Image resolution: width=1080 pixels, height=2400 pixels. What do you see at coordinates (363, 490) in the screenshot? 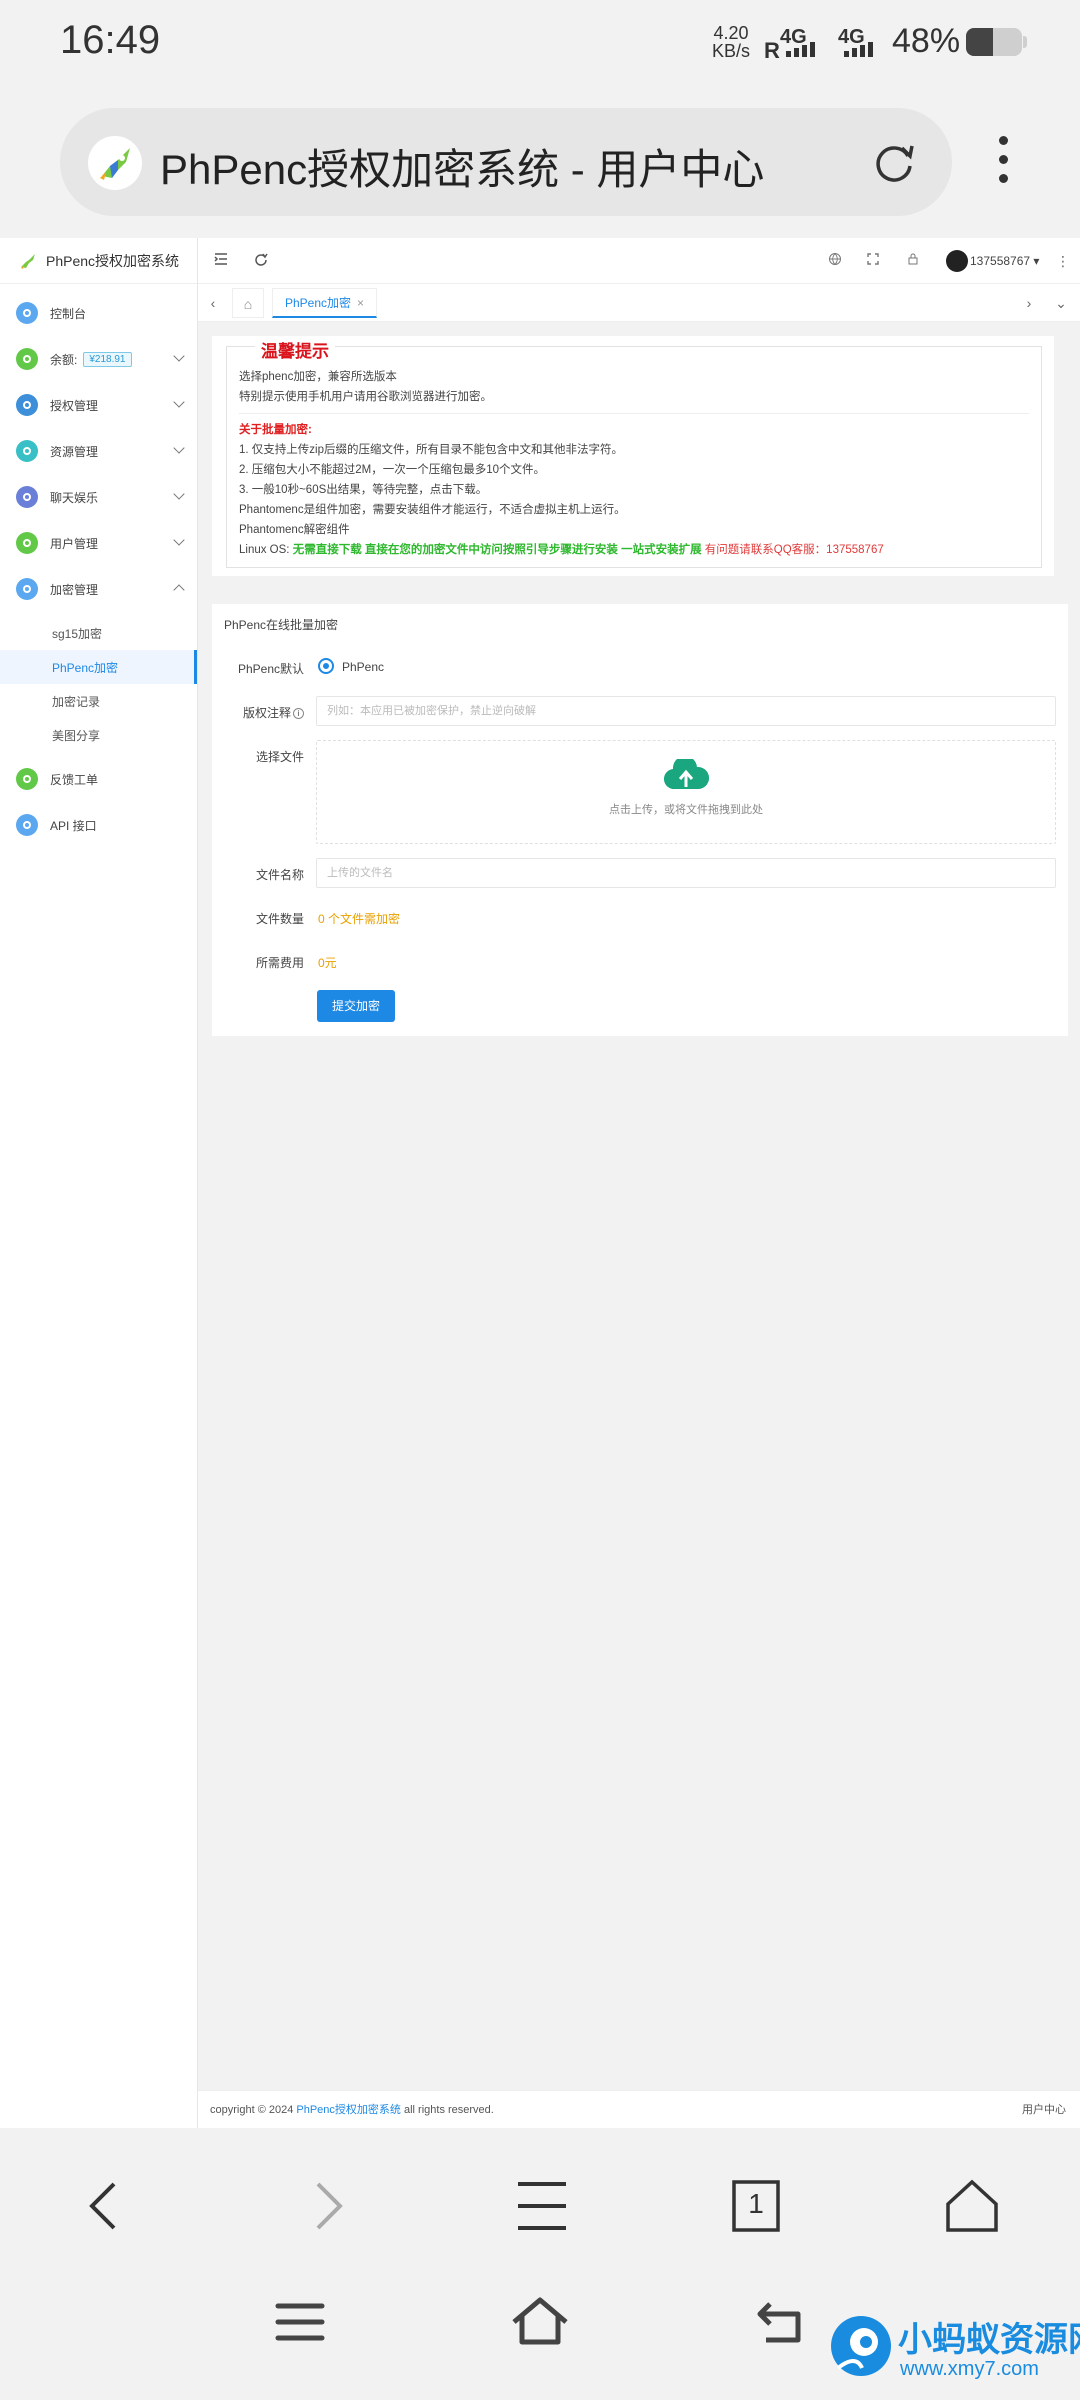
I see `notice-line: 3. 一般10秒~60S出结果，等待完整，点击下载。` at bounding box center [363, 490].